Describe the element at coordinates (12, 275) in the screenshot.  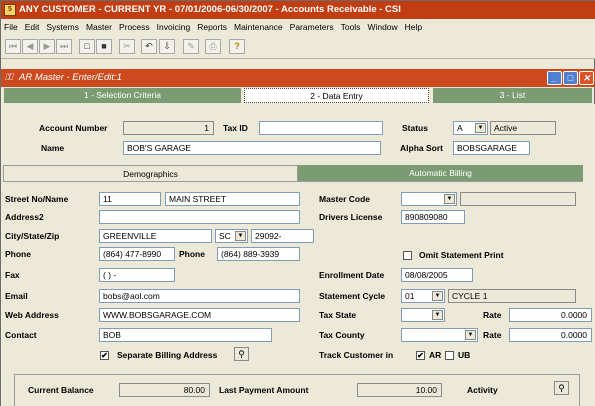
I see `fax-label: Fax` at that location.